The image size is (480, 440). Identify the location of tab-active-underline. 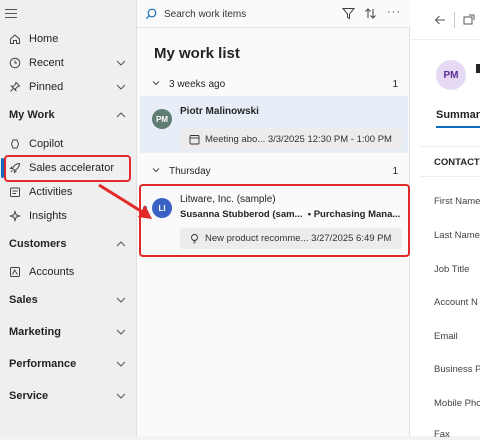
(458, 127).